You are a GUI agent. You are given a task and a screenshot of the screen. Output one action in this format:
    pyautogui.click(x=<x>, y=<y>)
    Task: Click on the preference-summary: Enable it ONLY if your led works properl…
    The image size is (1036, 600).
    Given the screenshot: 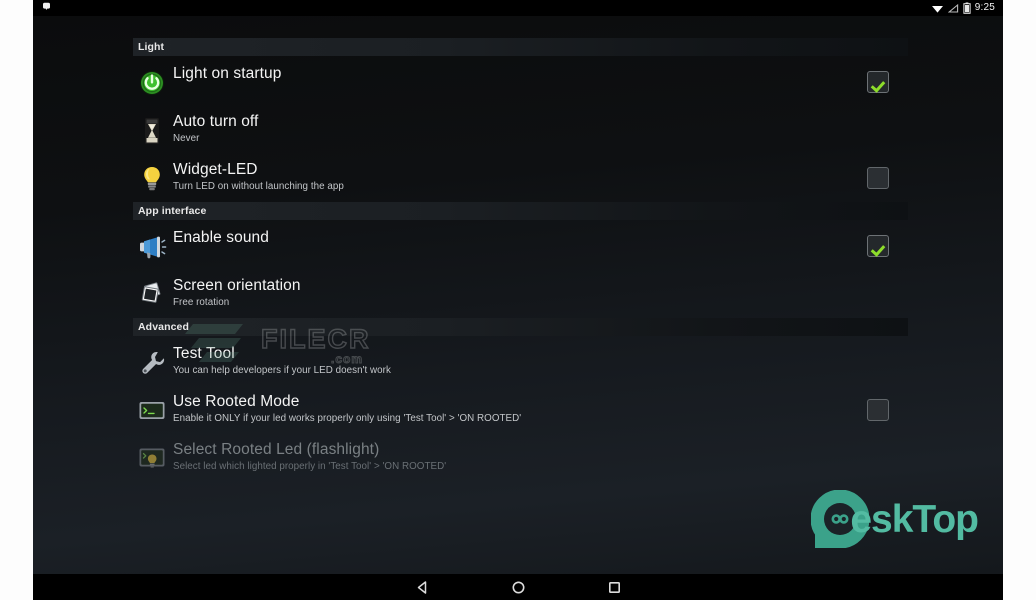 What is the action you would take?
    pyautogui.click(x=347, y=418)
    